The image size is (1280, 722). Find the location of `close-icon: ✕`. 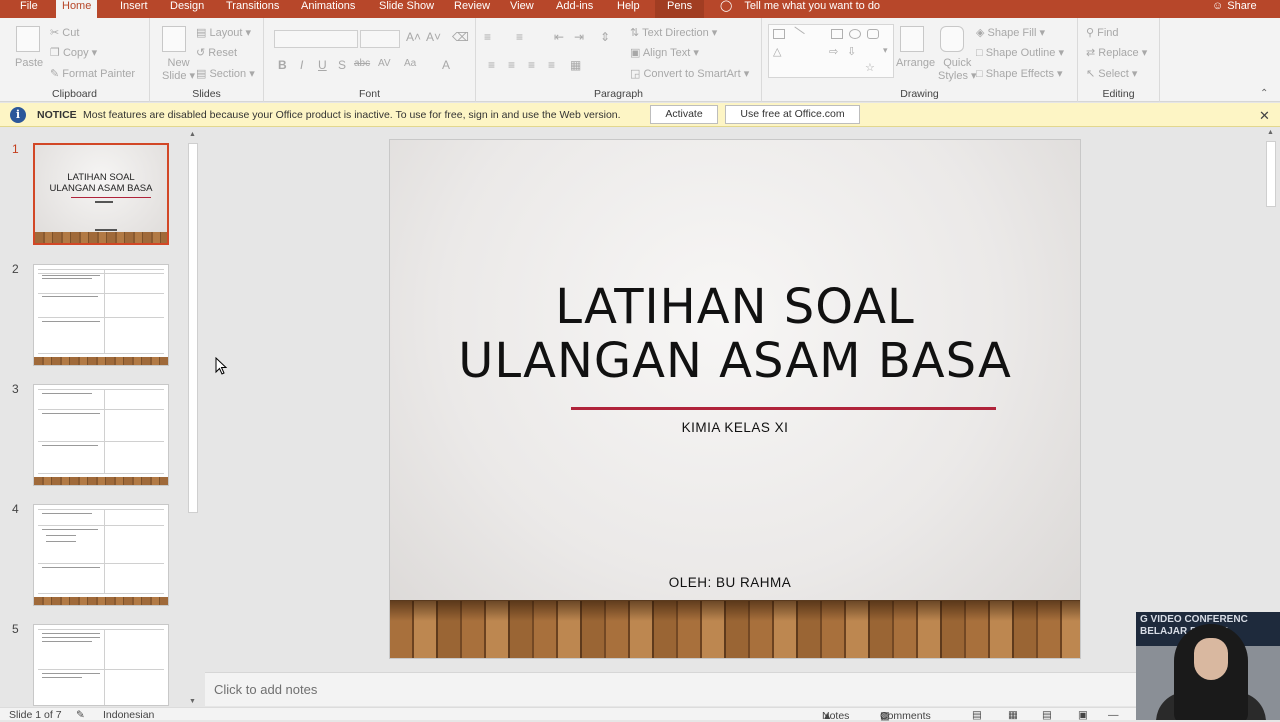

close-icon: ✕ is located at coordinates (1264, 116).